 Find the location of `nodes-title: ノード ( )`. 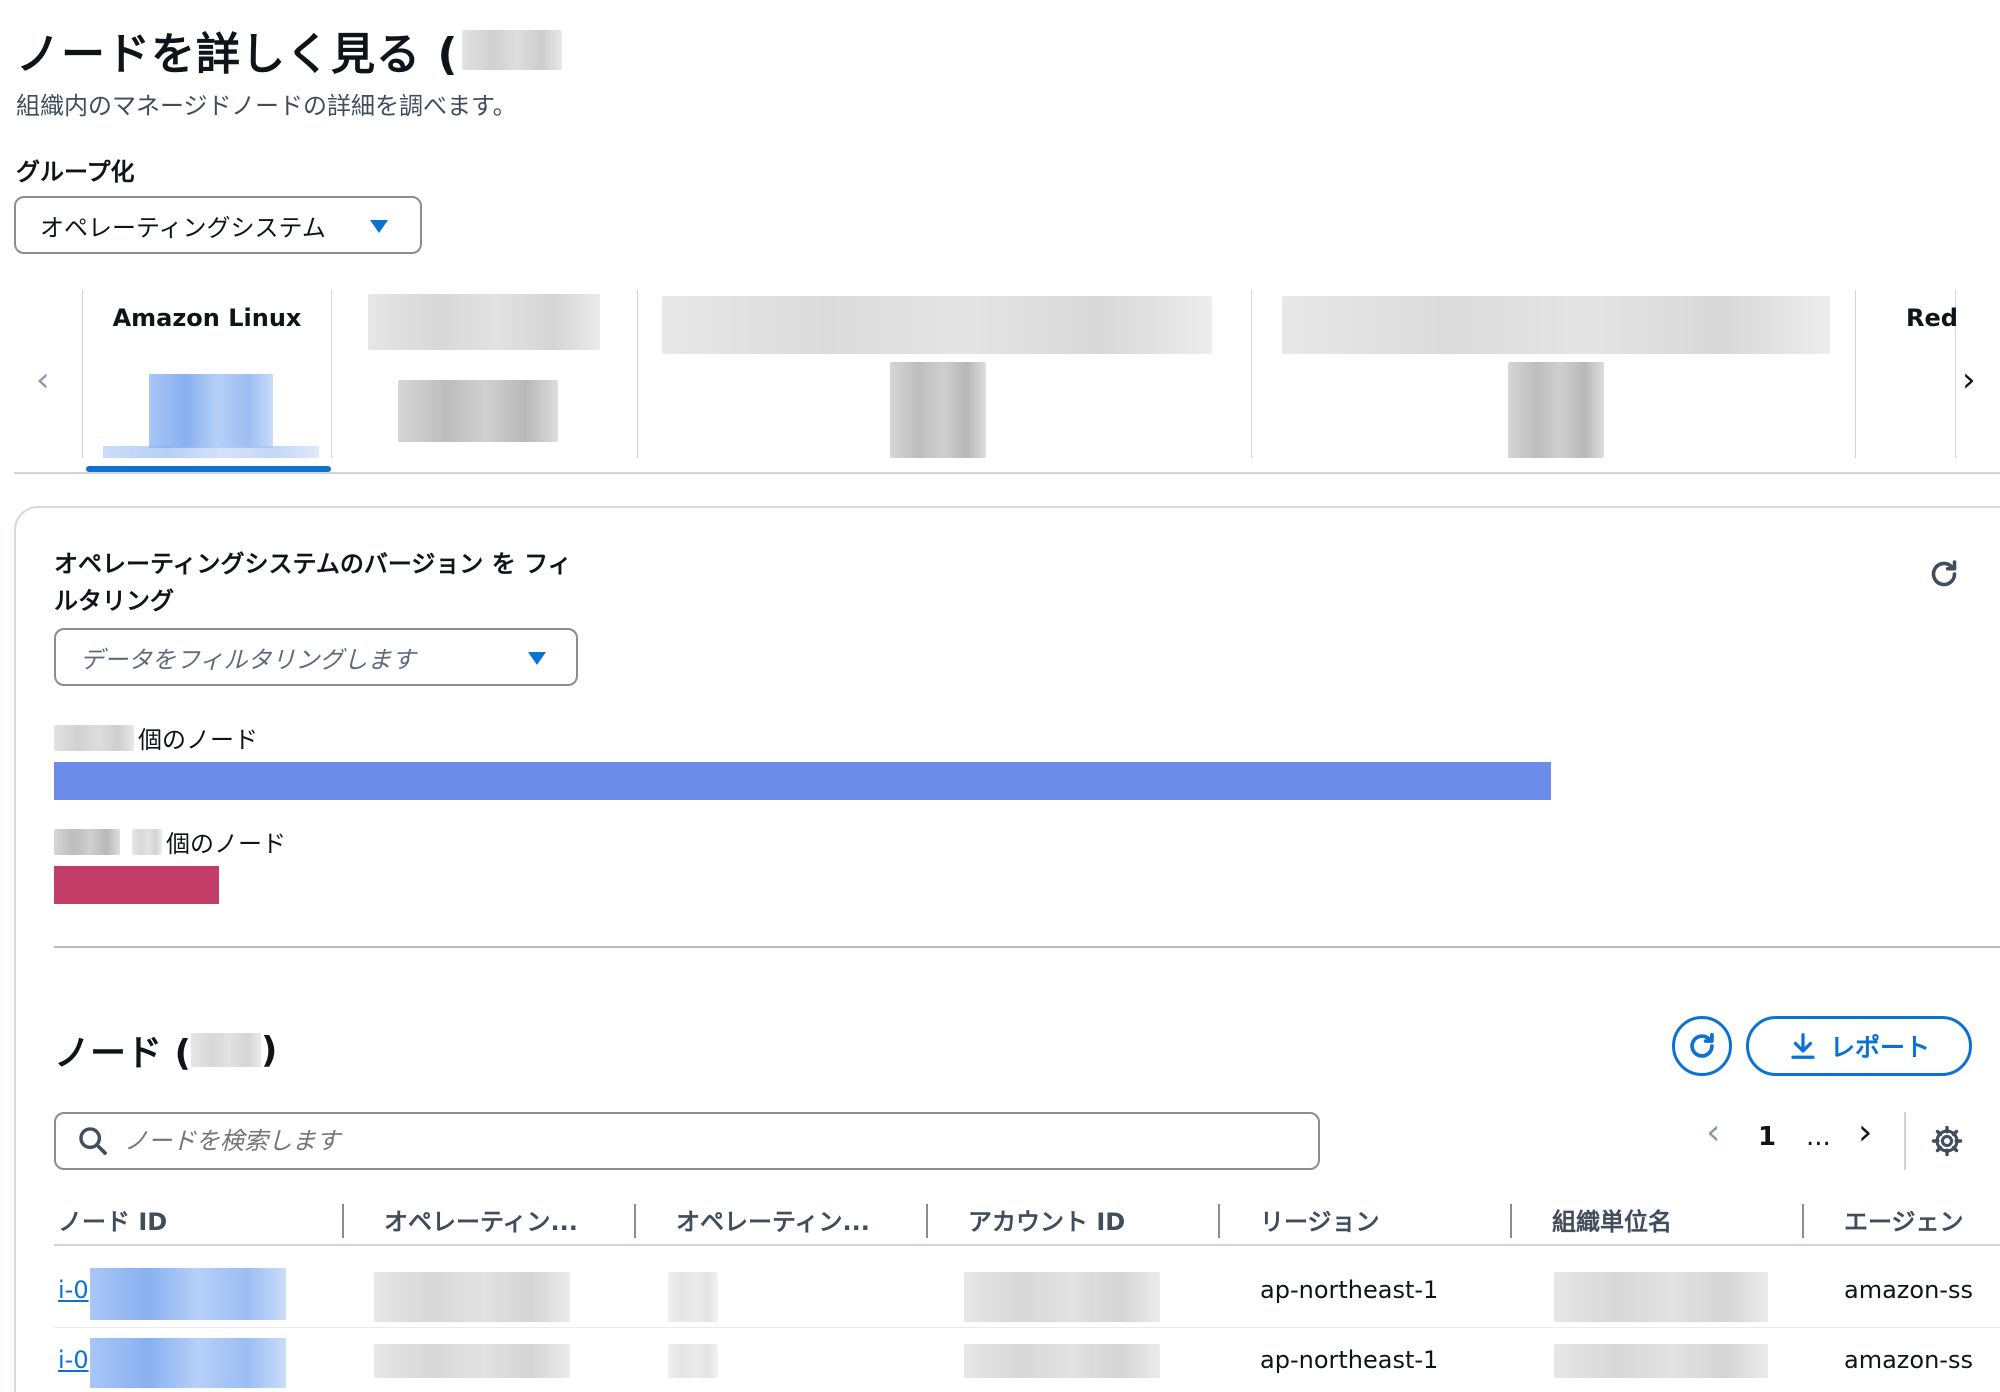

nodes-title: ノード ( ) is located at coordinates (166, 1052).